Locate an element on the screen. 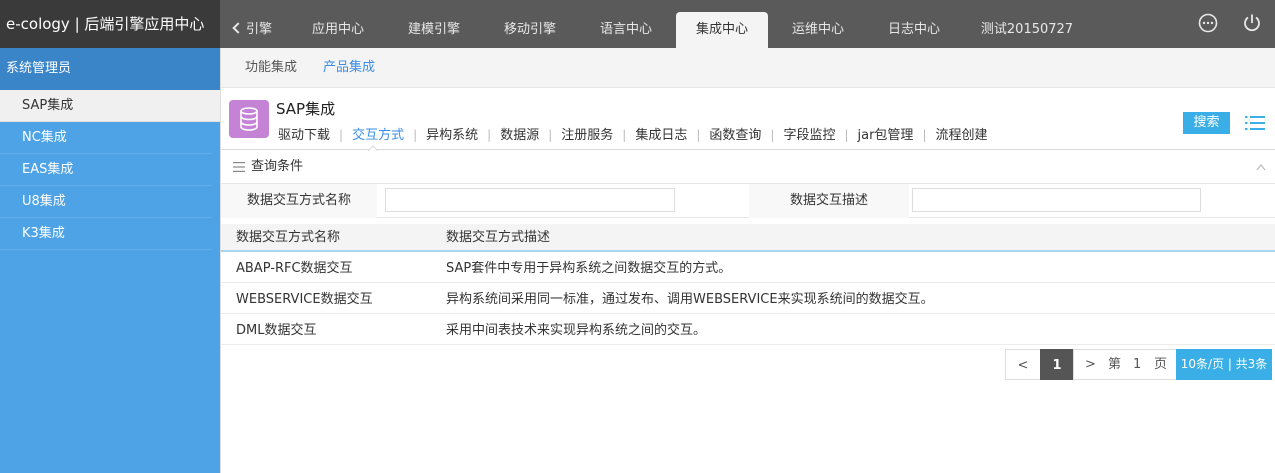  tab-mobile-engine: 移动引擎 is located at coordinates (530, 30).